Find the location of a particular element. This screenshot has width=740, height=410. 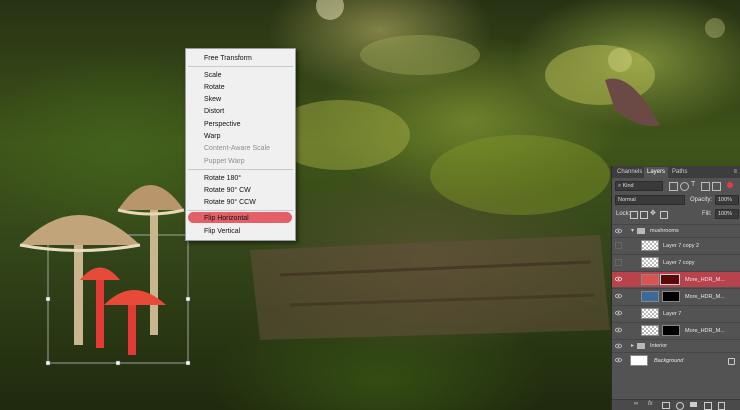

panel-menu-icon: ≡ is located at coordinates (735, 172).